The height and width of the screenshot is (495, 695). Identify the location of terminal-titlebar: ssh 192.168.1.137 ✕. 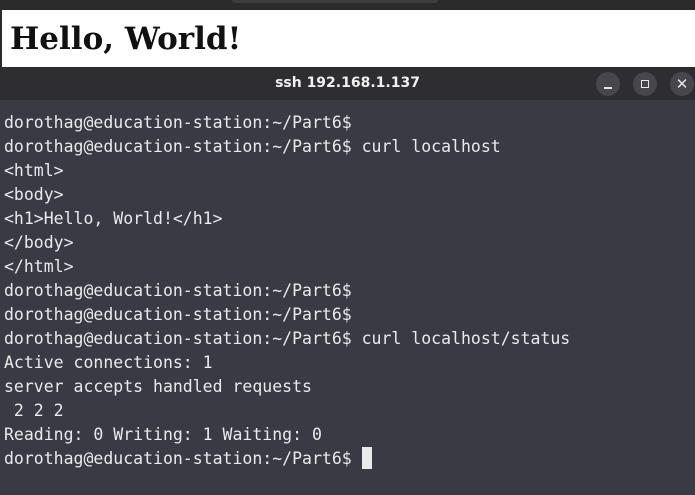
(347, 83).